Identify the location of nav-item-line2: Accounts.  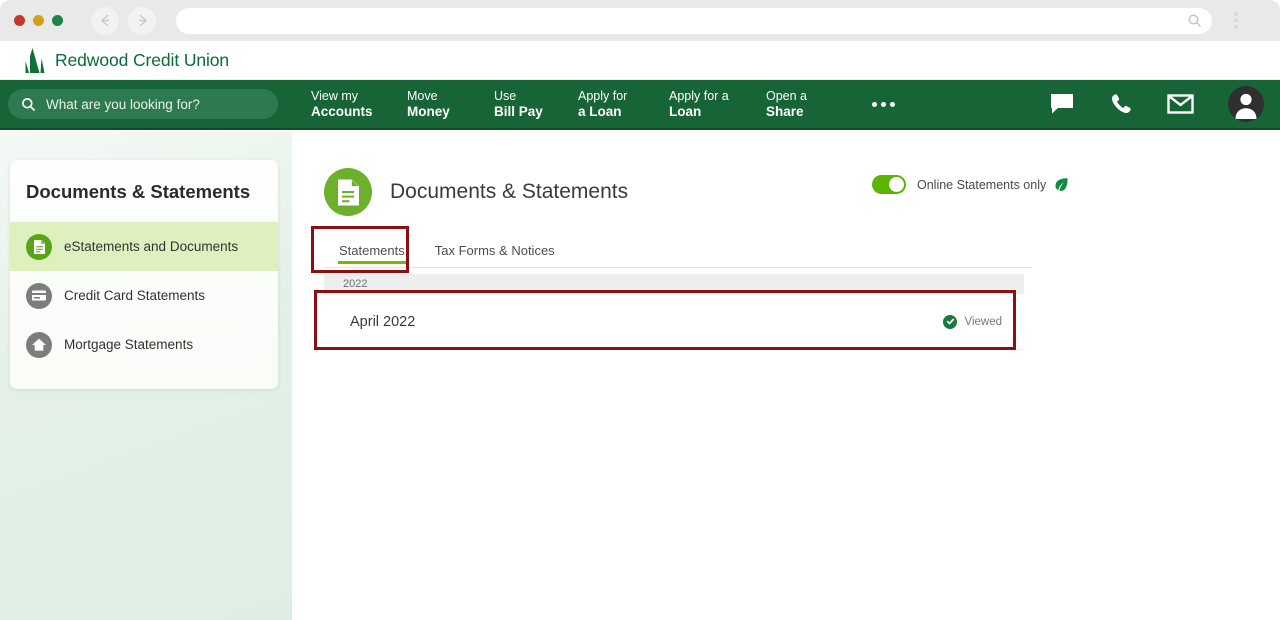
(342, 111).